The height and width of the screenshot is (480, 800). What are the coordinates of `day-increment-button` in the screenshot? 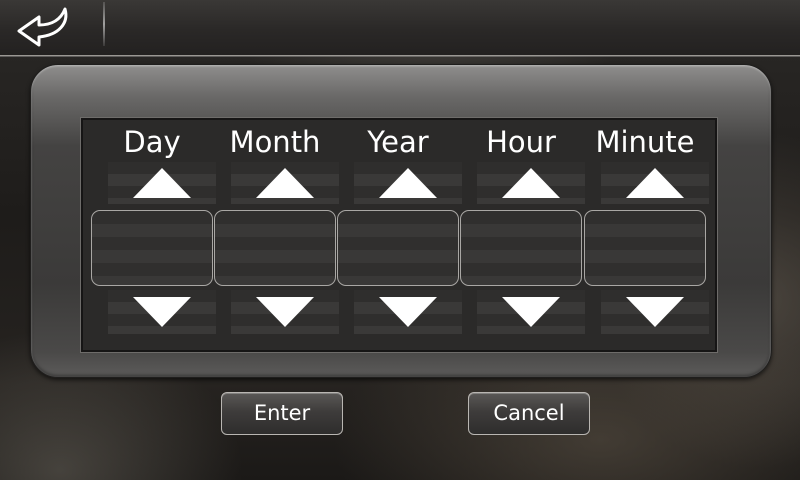 It's located at (162, 183).